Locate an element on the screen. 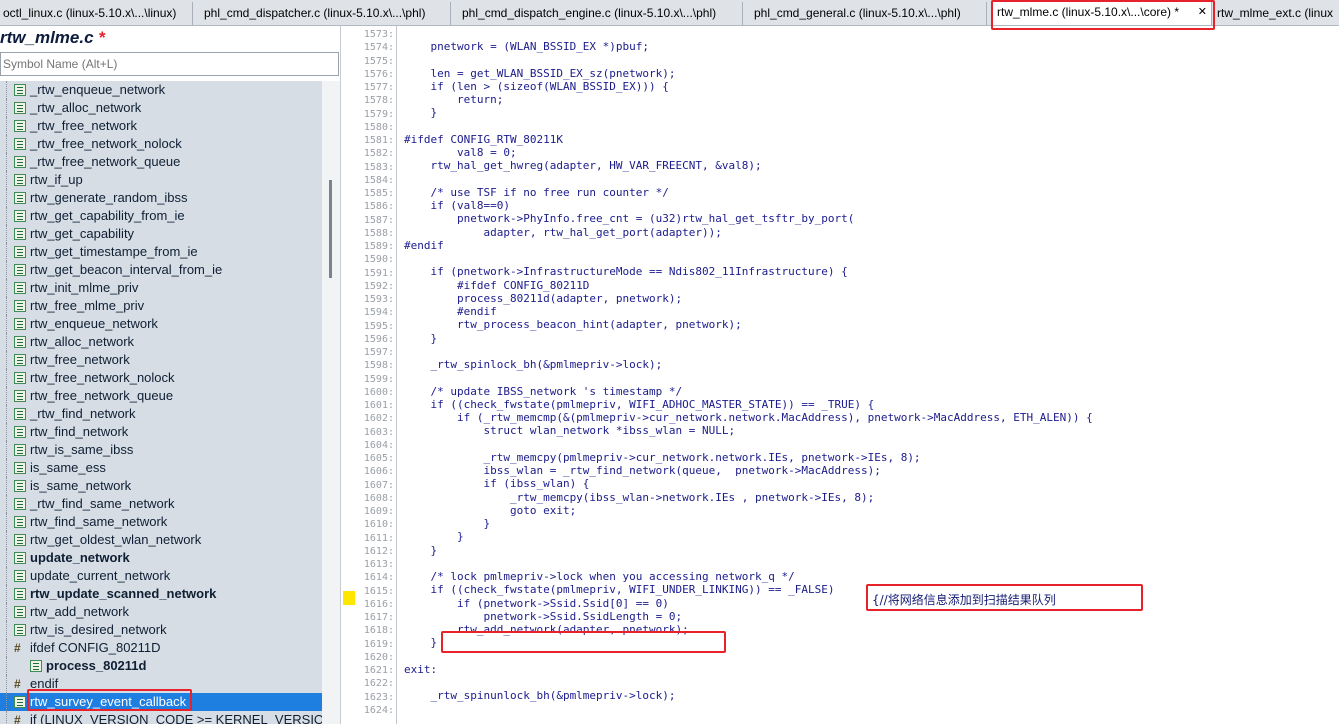 The height and width of the screenshot is (724, 1339). code-line: len = get_WLAN_BSSID_EX_sz(pnetwork); is located at coordinates (540, 73).